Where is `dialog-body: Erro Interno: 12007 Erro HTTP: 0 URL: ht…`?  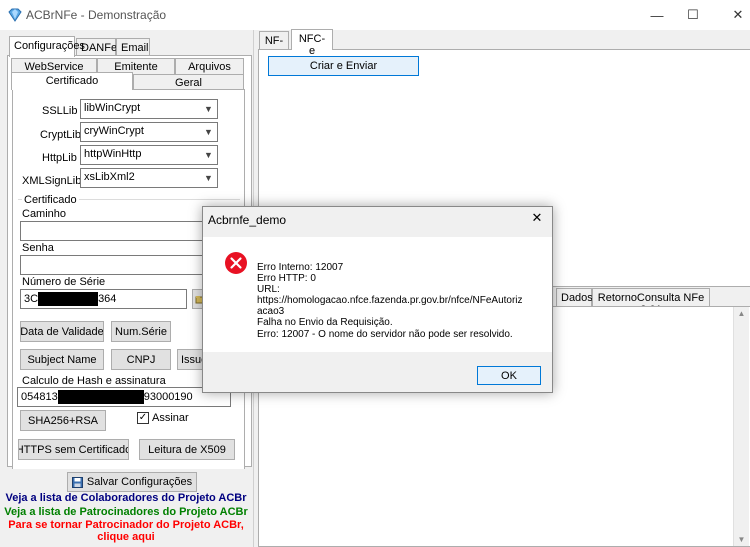
dialog-body: Erro Interno: 12007 Erro HTTP: 0 URL: ht… is located at coordinates (377, 294).